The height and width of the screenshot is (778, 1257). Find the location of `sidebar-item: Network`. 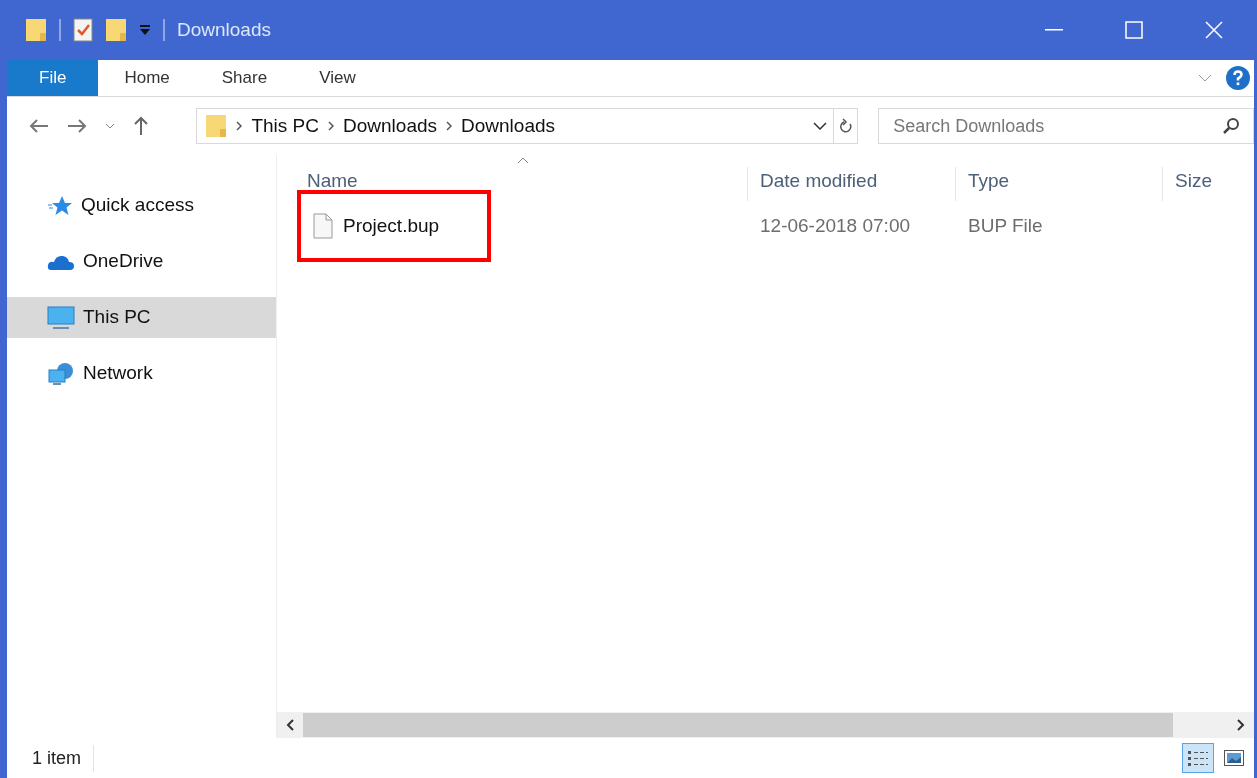

sidebar-item: Network is located at coordinates (141, 373).